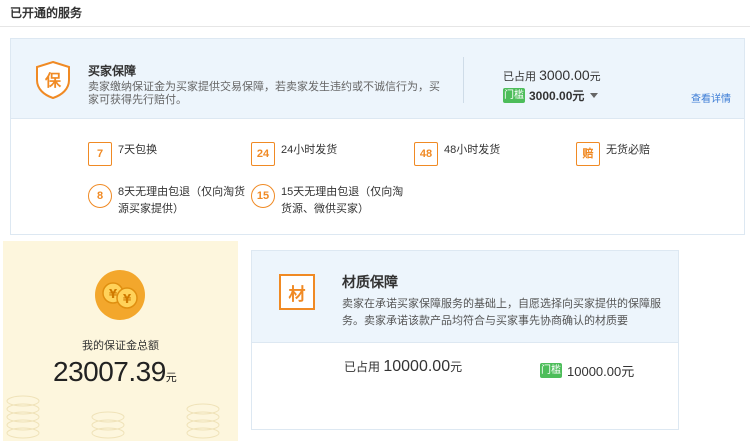  What do you see at coordinates (588, 154) in the screenshot?
I see `compensation-icon: 赔` at bounding box center [588, 154].